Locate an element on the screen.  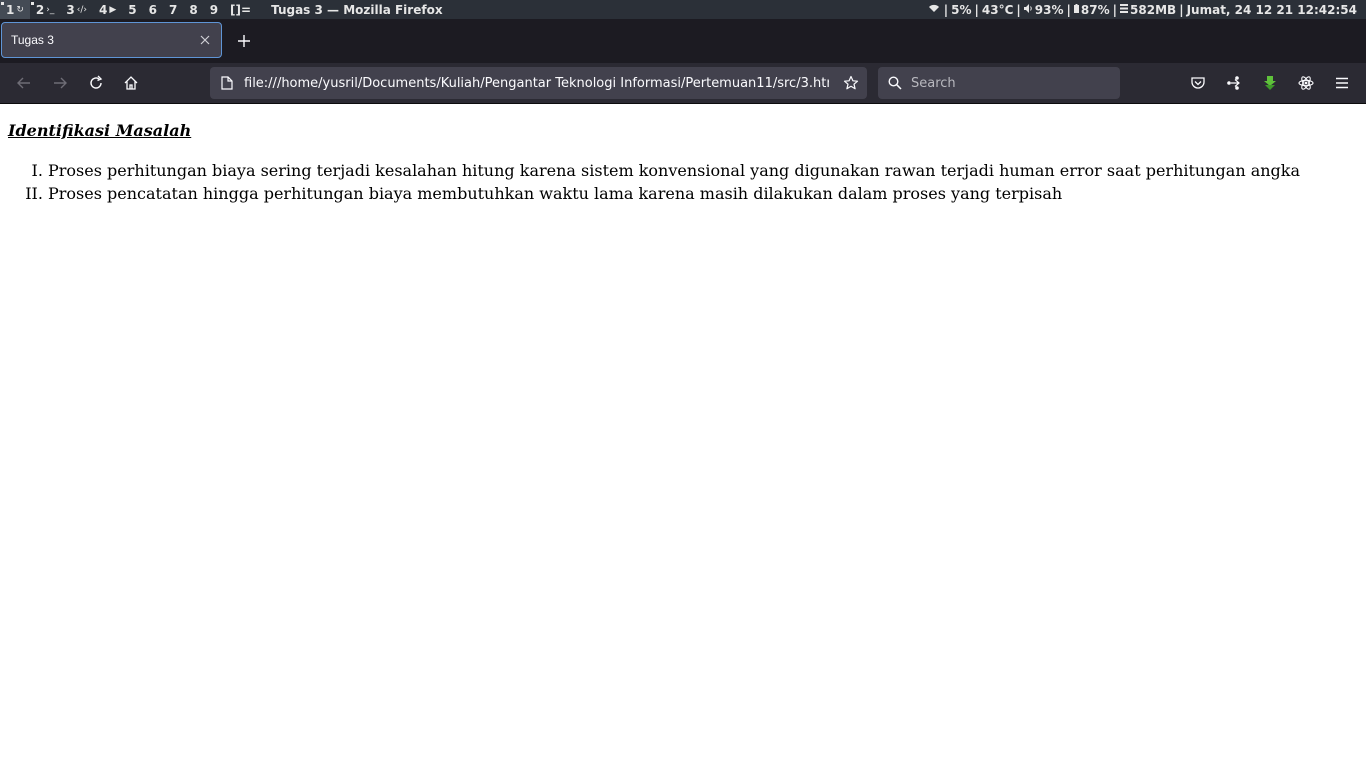
reload-icon is located at coordinates (96, 82).